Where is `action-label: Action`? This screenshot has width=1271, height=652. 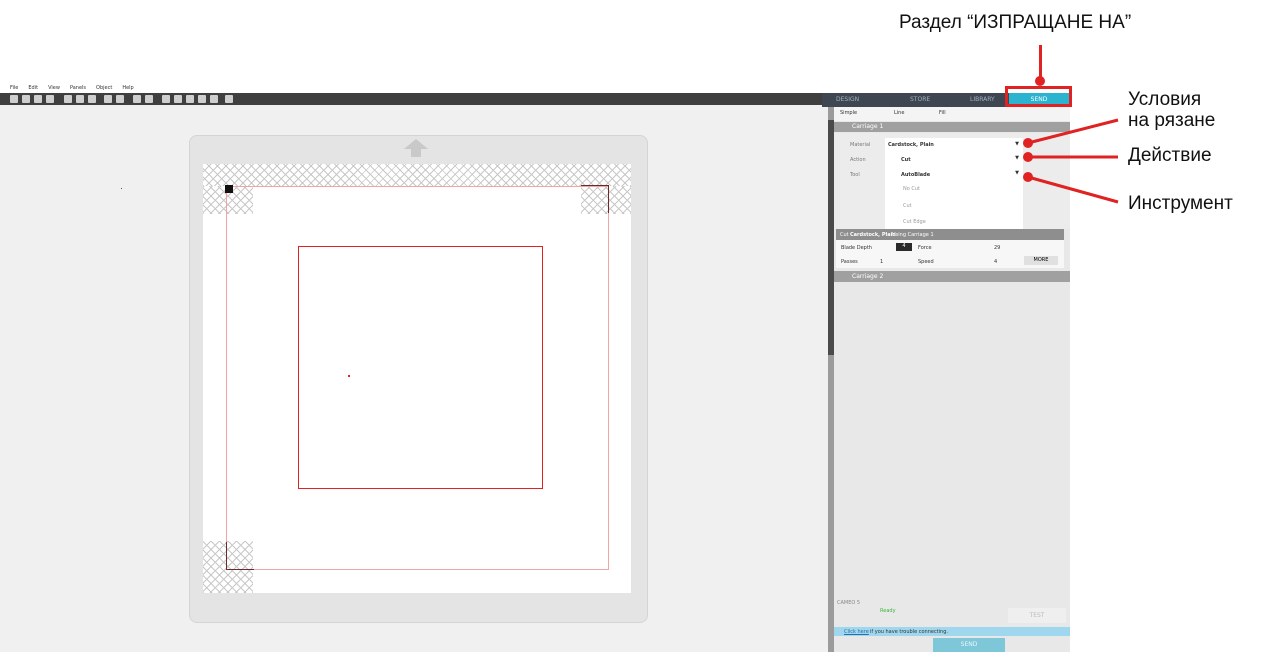 action-label: Action is located at coordinates (858, 160).